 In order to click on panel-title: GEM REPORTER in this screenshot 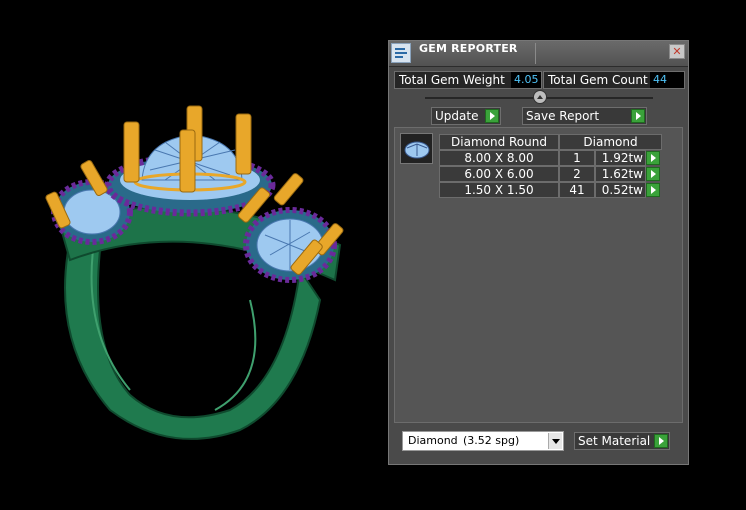, I will do `click(468, 48)`.